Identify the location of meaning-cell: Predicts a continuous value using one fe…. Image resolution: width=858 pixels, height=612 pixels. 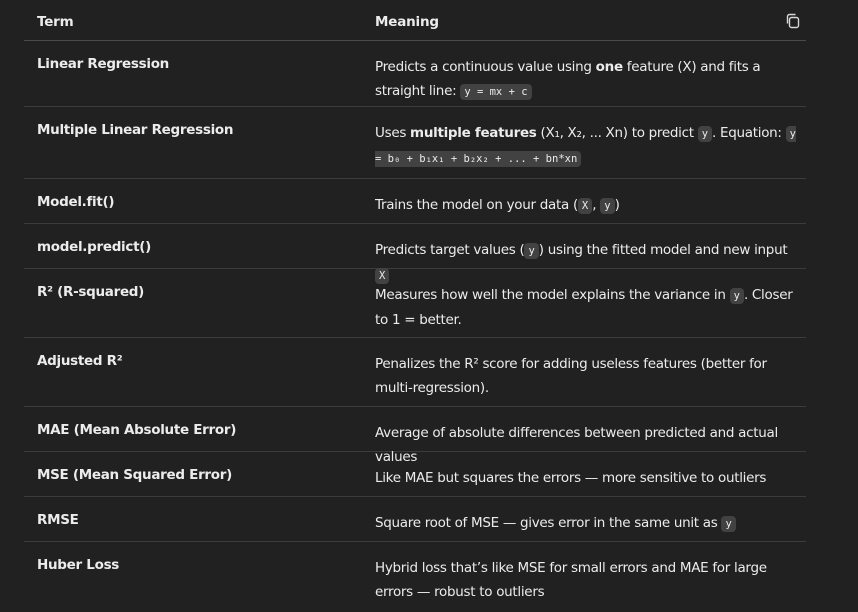
(568, 79).